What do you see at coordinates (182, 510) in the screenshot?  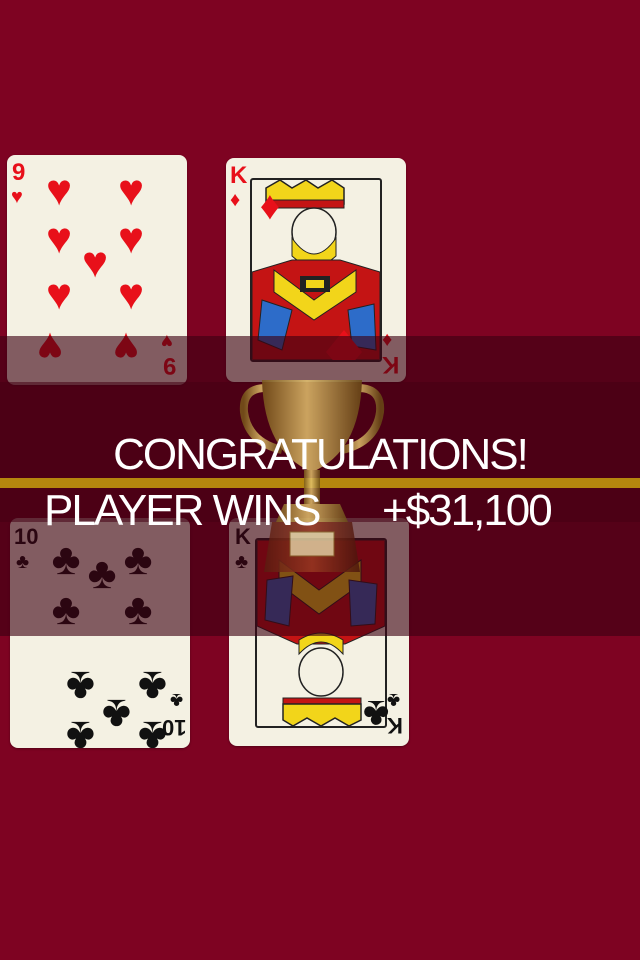 I see `player-wins-label: PLAYER WINS` at bounding box center [182, 510].